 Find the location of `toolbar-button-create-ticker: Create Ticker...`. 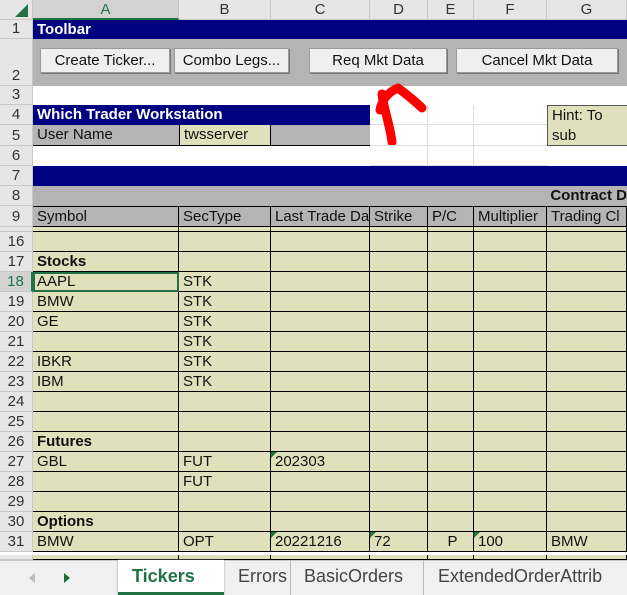

toolbar-button-create-ticker: Create Ticker... is located at coordinates (105, 60).